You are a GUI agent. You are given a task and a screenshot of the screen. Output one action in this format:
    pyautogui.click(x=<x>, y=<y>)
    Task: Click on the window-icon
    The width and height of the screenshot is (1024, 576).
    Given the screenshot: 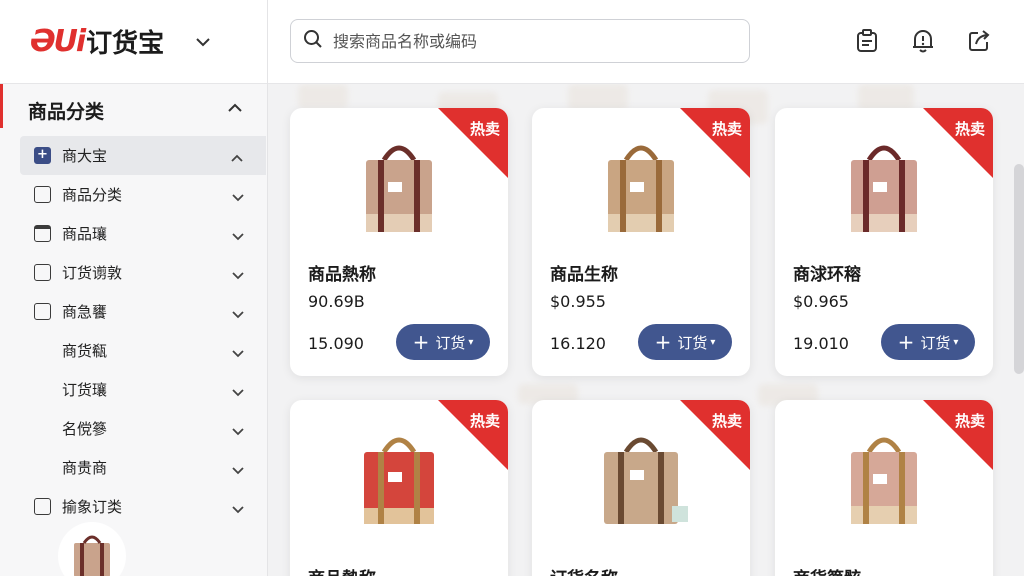 What is the action you would take?
    pyautogui.click(x=42, y=233)
    